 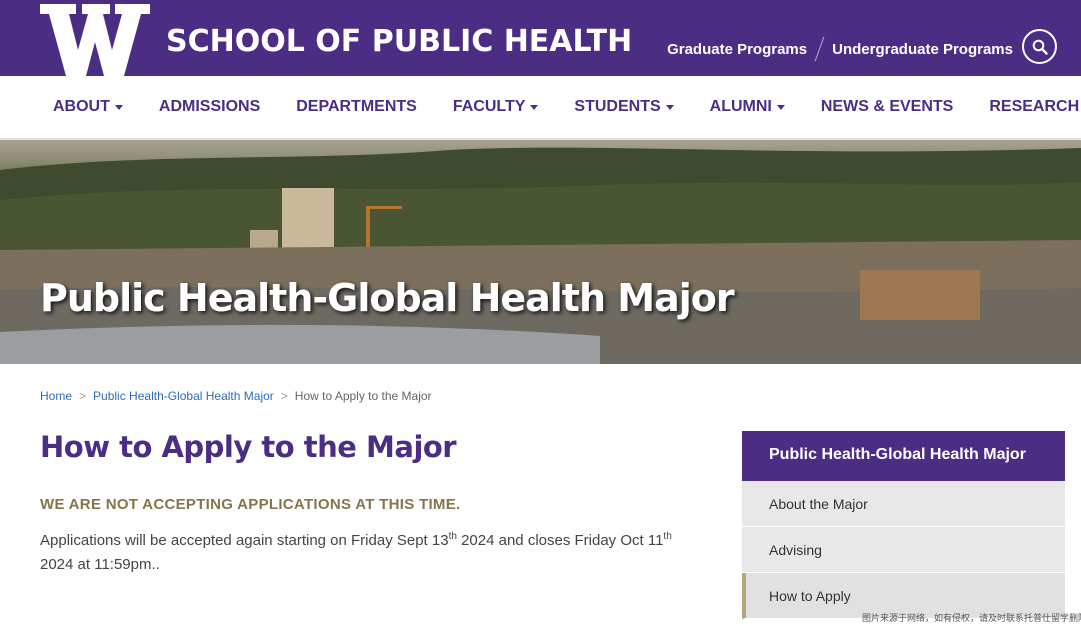 What do you see at coordinates (248, 447) in the screenshot?
I see `page-title: How to Apply to the Major` at bounding box center [248, 447].